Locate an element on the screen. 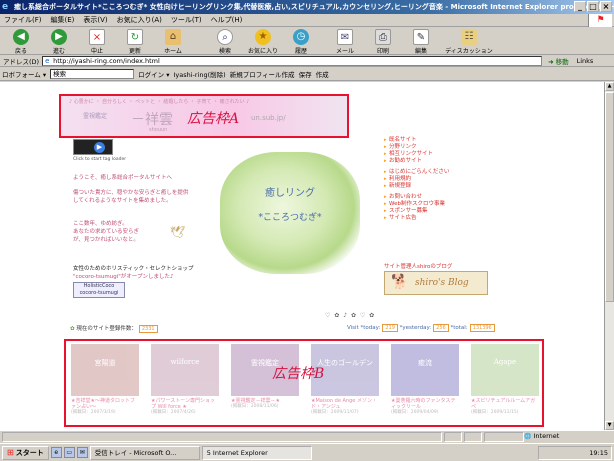 The height and width of the screenshot is (461, 614). dog-icon: 🐕 is located at coordinates (400, 282).